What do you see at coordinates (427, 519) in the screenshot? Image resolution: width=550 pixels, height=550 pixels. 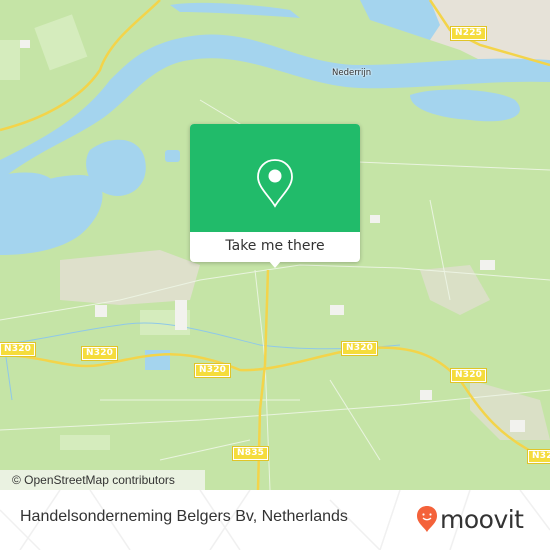 I see `moovit-pin-icon` at bounding box center [427, 519].